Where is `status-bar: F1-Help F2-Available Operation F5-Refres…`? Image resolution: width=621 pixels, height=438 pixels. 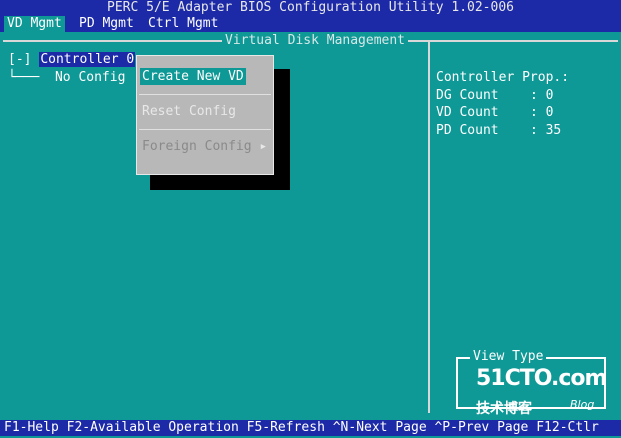
status-bar: F1-Help F2-Available Operation F5-Refres… is located at coordinates (310, 428).